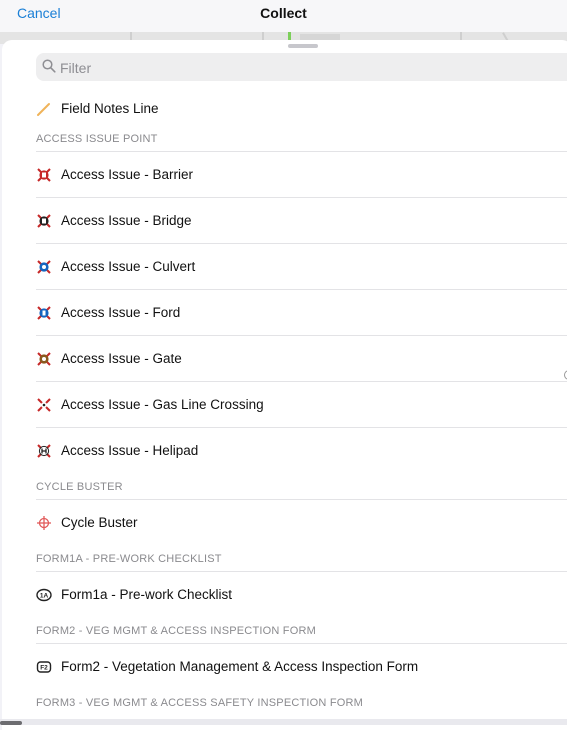 The width and height of the screenshot is (567, 730). I want to click on crosshair-icon, so click(44, 523).